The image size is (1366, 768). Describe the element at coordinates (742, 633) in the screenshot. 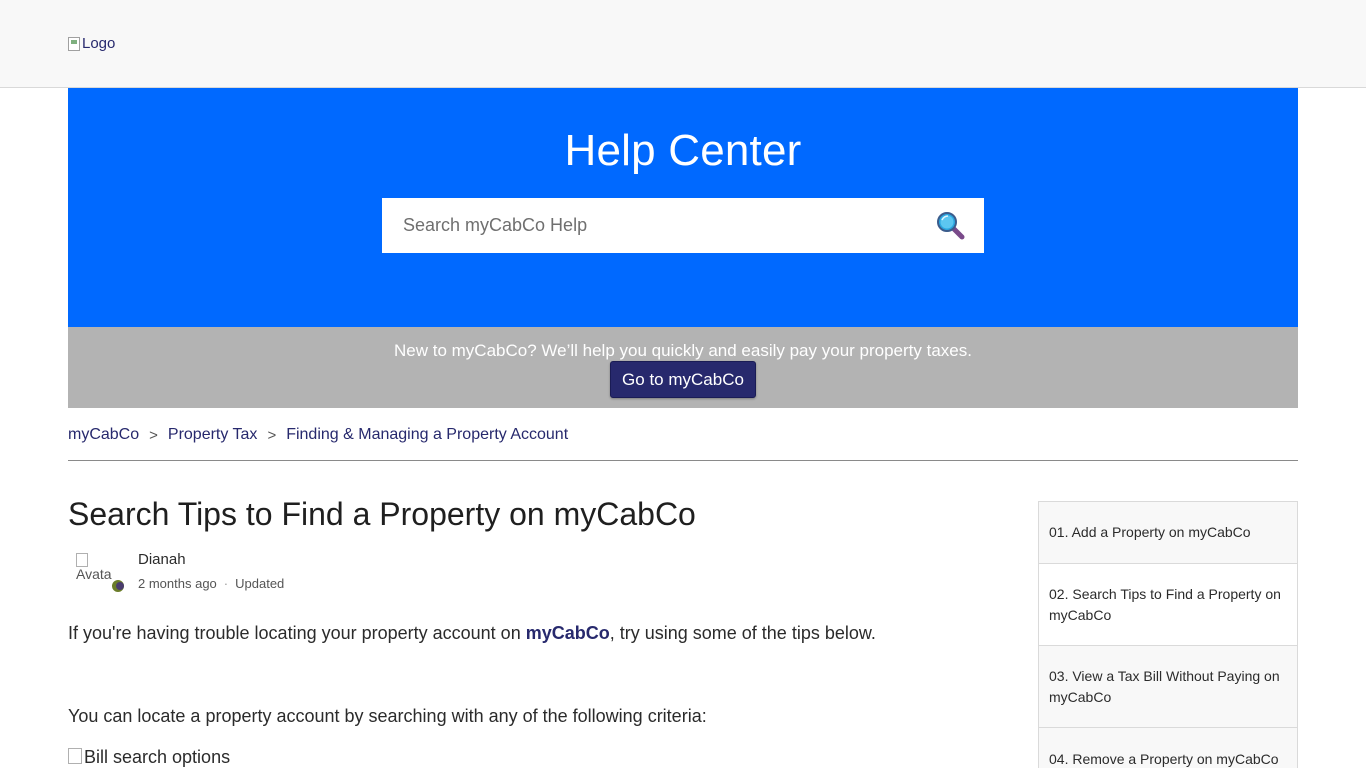

I see `intro-text-after: , try using some of the tips below.` at that location.